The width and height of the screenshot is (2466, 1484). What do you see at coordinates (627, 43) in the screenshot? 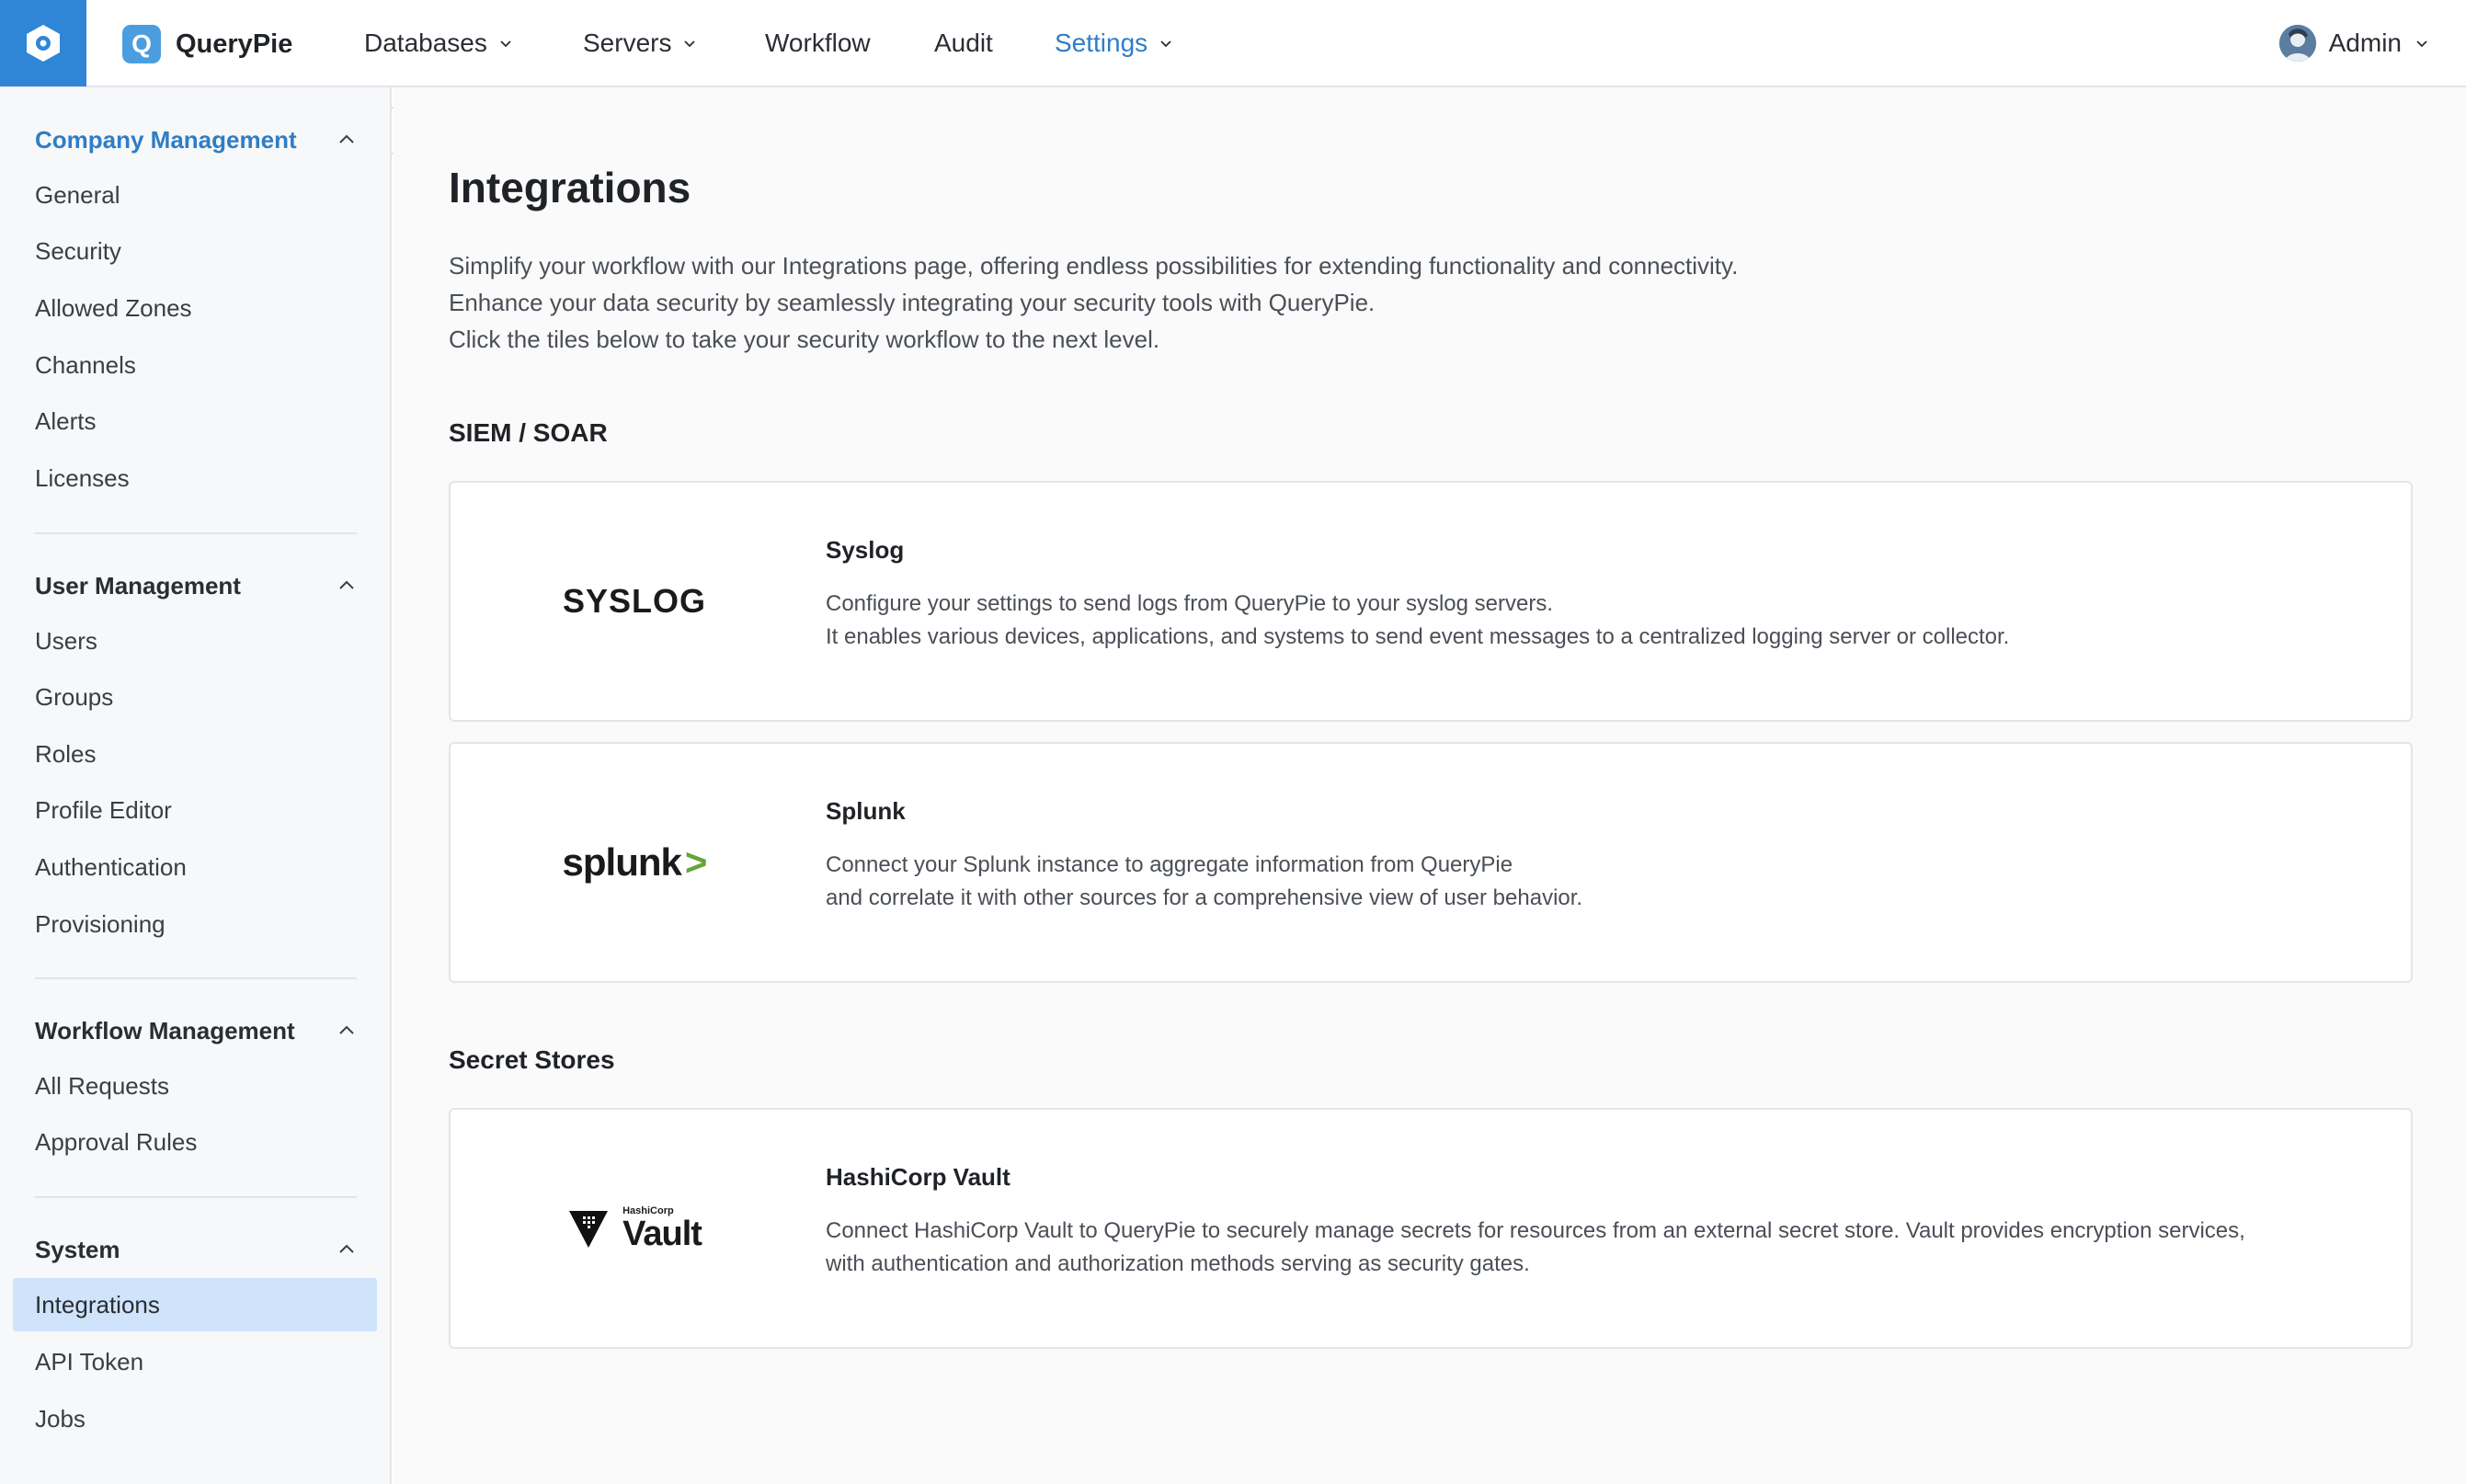
I see `nav-label: Servers` at bounding box center [627, 43].